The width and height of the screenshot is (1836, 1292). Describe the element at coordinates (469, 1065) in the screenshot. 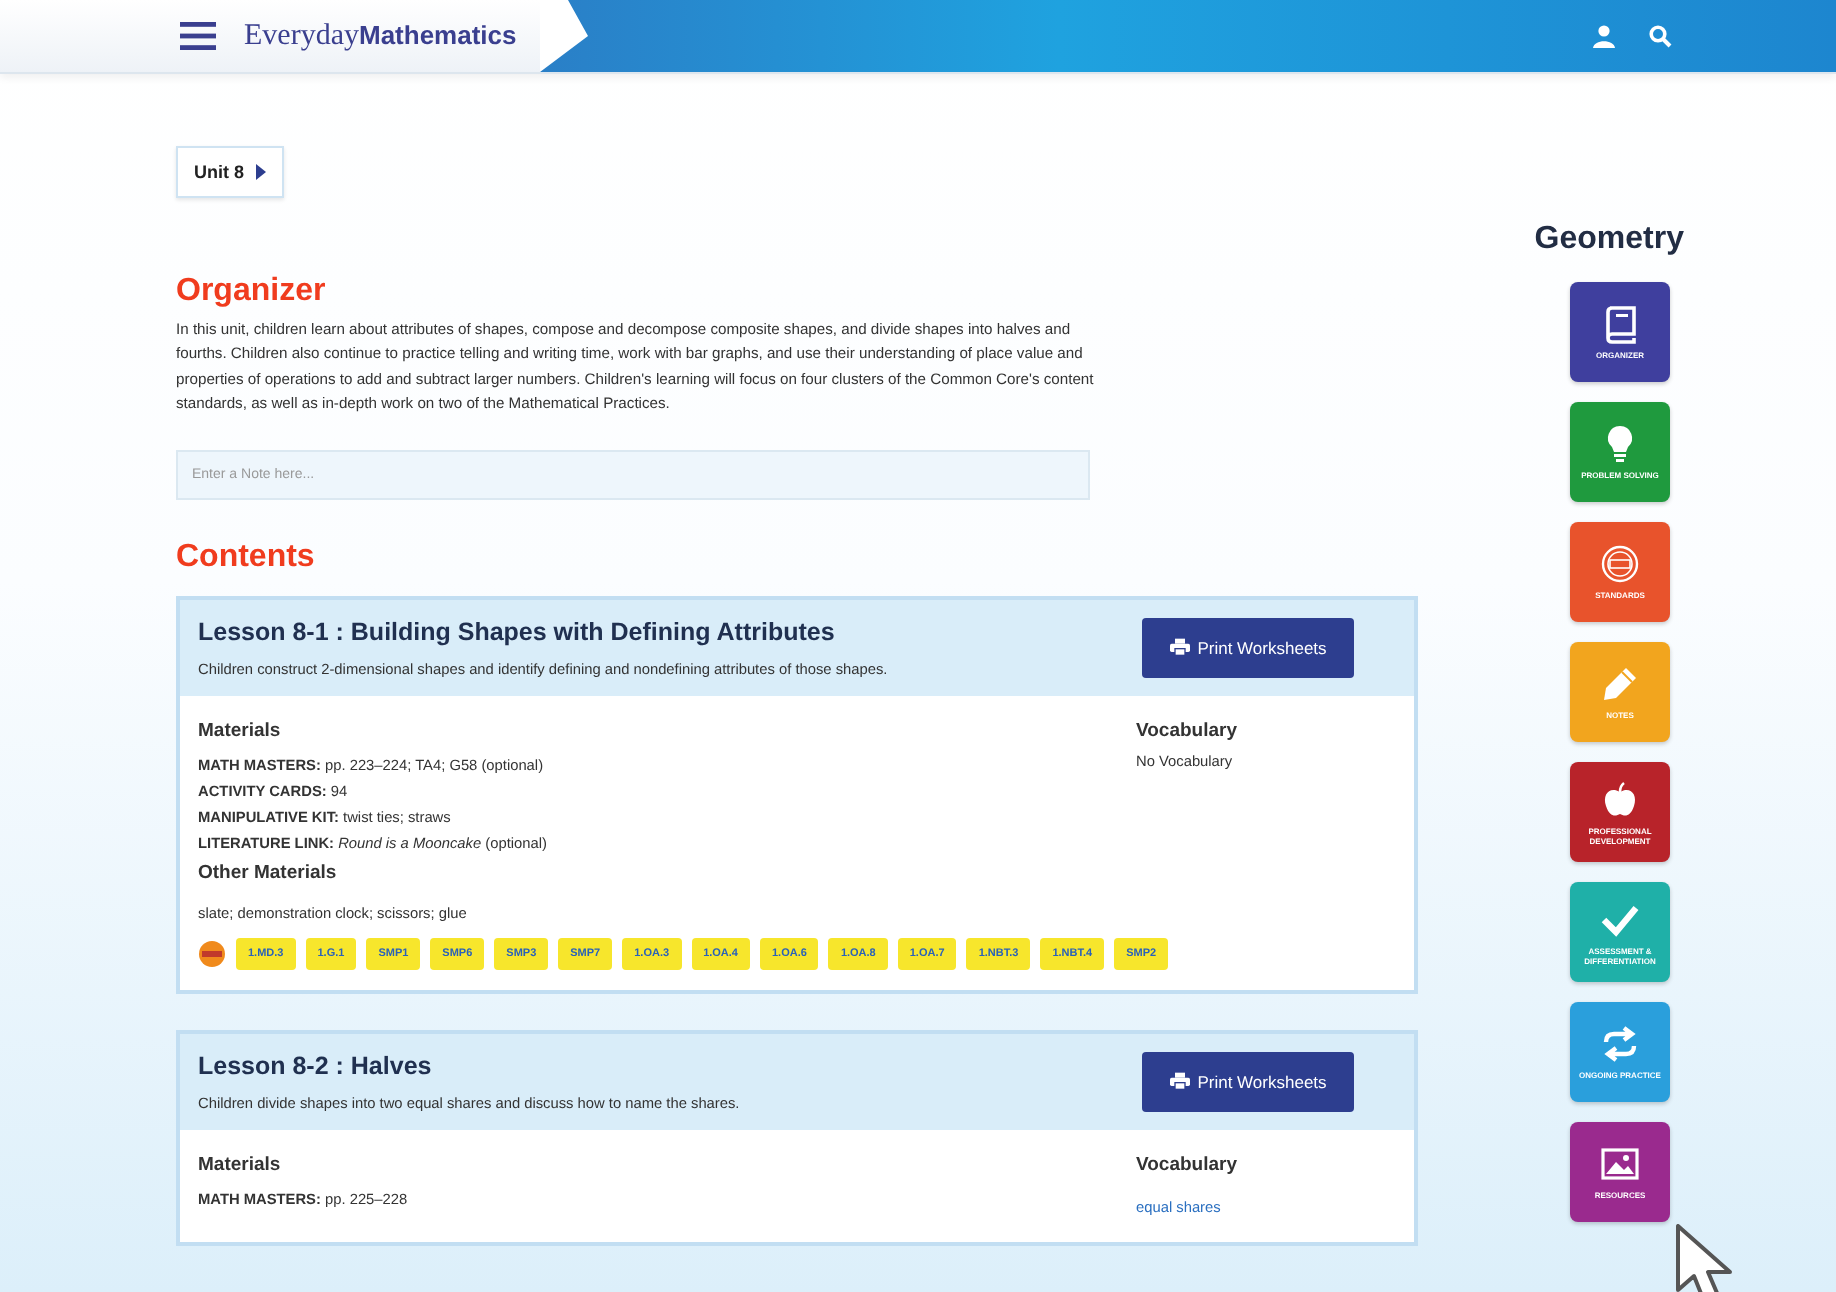

I see `lesson-title: Lesson 8-2 : Halves` at that location.